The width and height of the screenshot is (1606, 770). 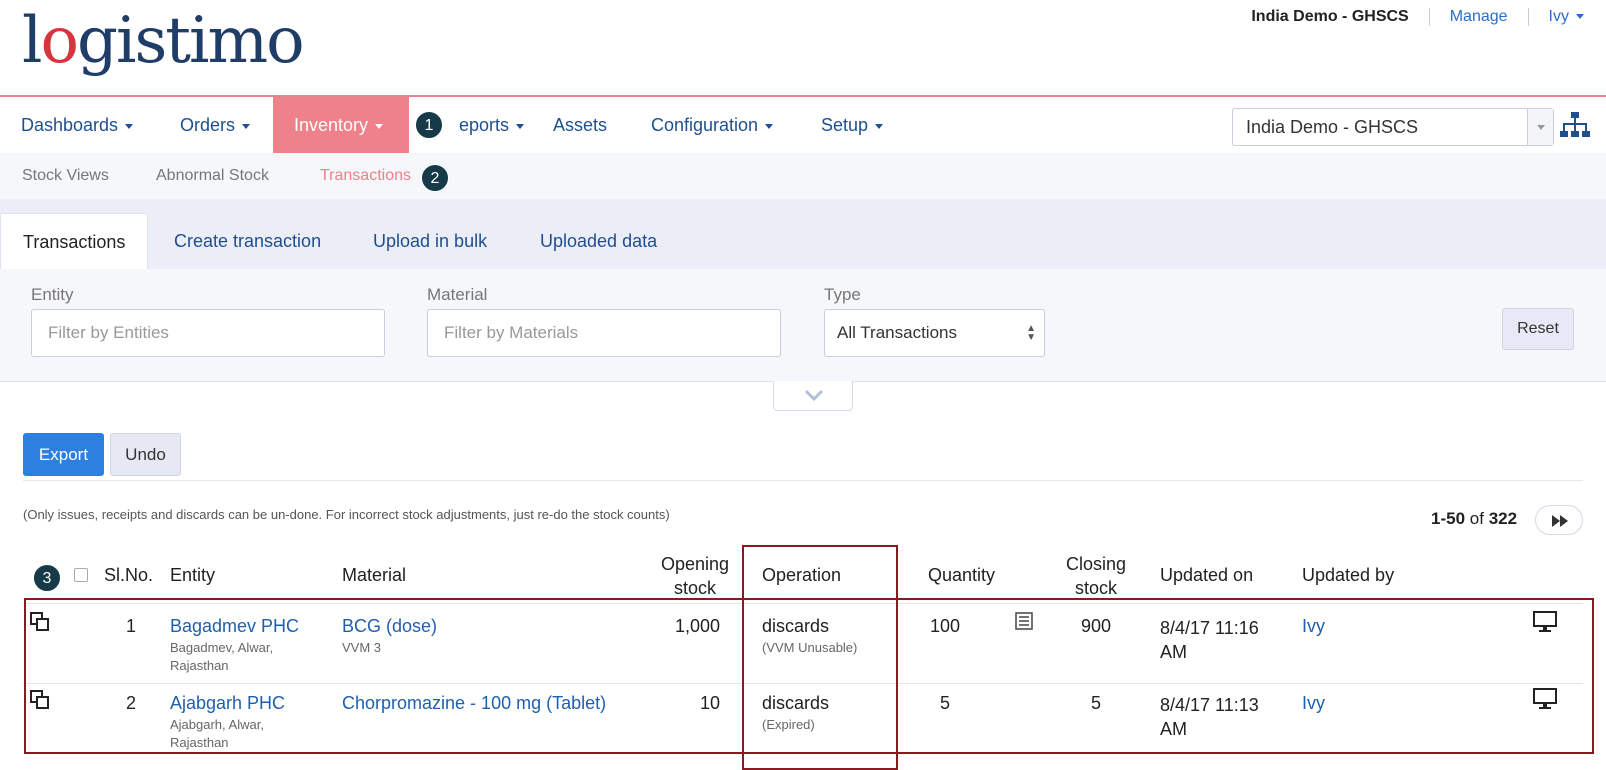 What do you see at coordinates (193, 575) in the screenshot?
I see `col-header-entity: Entity` at bounding box center [193, 575].